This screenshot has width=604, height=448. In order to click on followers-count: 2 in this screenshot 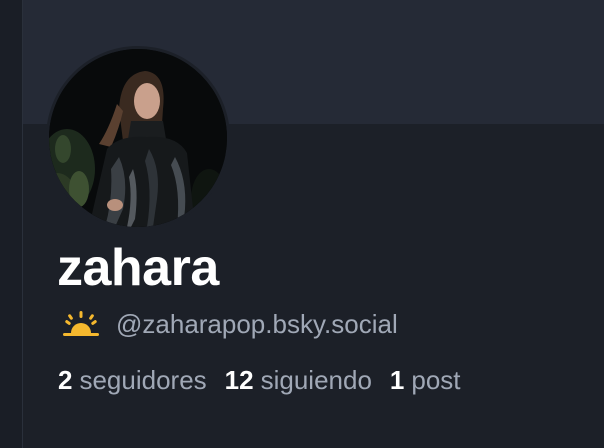, I will do `click(65, 379)`.